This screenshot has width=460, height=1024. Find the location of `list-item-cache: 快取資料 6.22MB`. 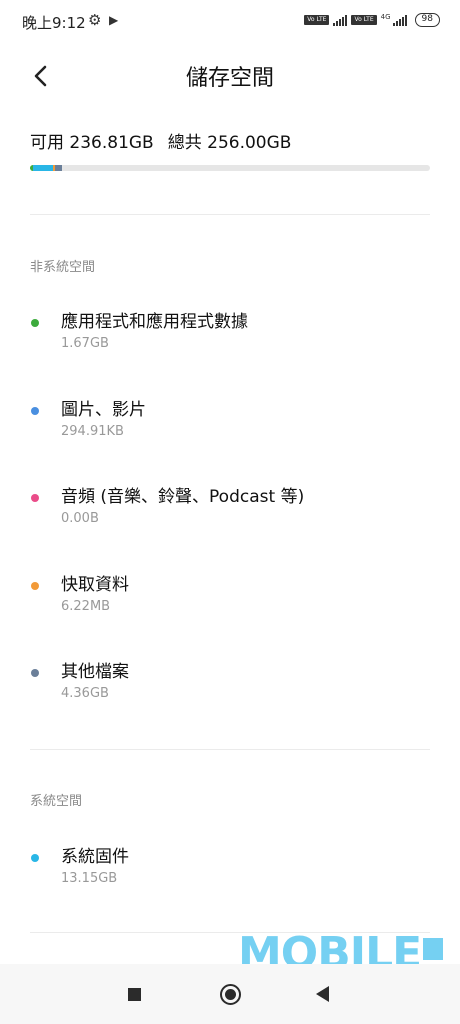

list-item-cache: 快取資料 6.22MB is located at coordinates (230, 598).